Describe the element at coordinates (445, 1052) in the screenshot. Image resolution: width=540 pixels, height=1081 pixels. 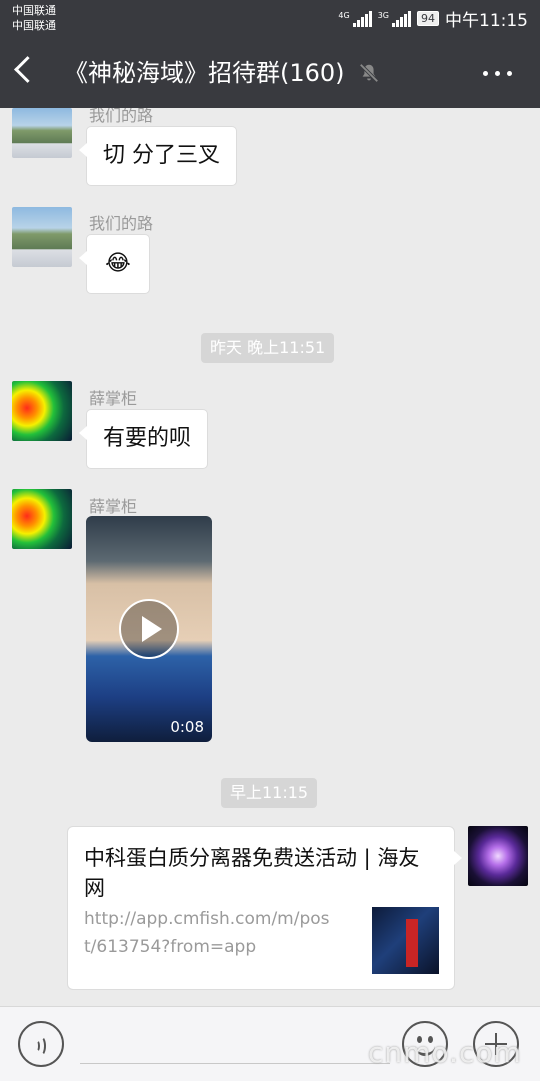
I see `watermark: cnmo.com` at that location.